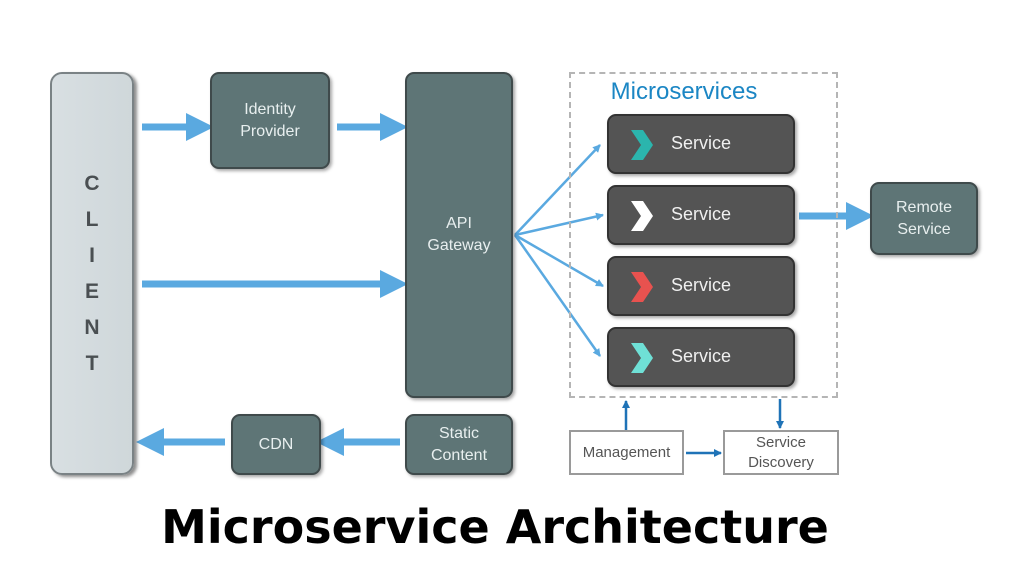 Image resolution: width=1024 pixels, height=577 pixels. Describe the element at coordinates (626, 452) in the screenshot. I see `management-node: Management` at that location.